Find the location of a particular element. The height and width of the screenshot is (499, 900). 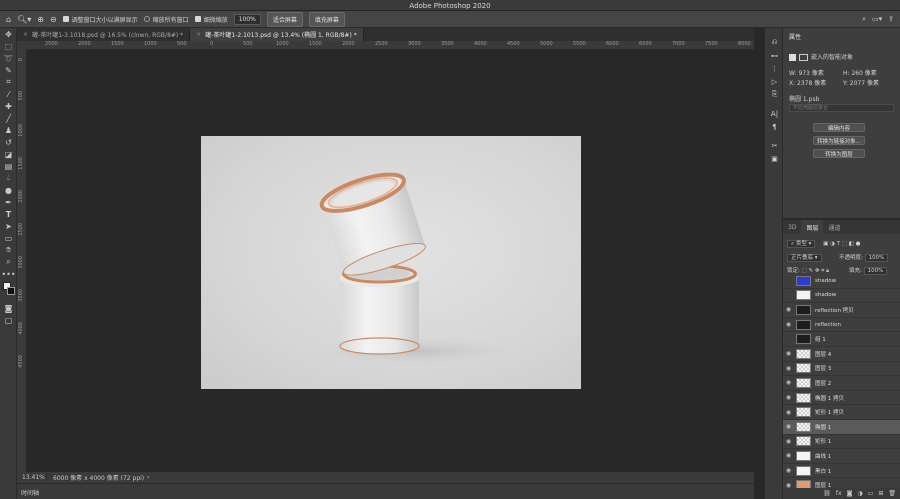

filter-icons: ▣ ◑ T ⬚ ◧ ● is located at coordinates (841, 244).